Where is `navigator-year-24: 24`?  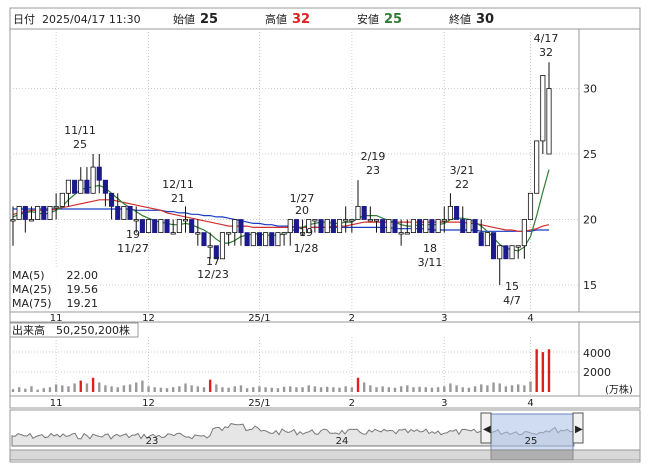
navigator-year-24: 24 is located at coordinates (342, 441).